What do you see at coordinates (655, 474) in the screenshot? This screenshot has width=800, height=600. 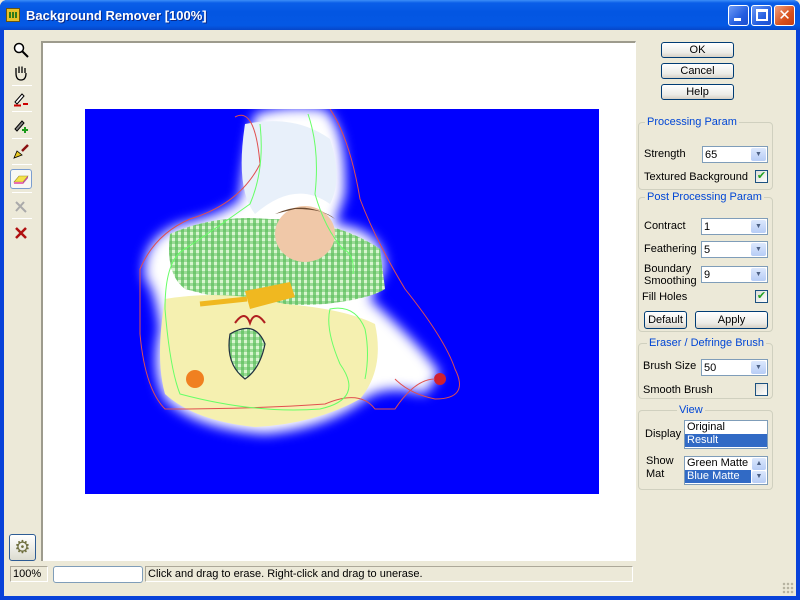 I see `show-mat-line2: Mat` at bounding box center [655, 474].